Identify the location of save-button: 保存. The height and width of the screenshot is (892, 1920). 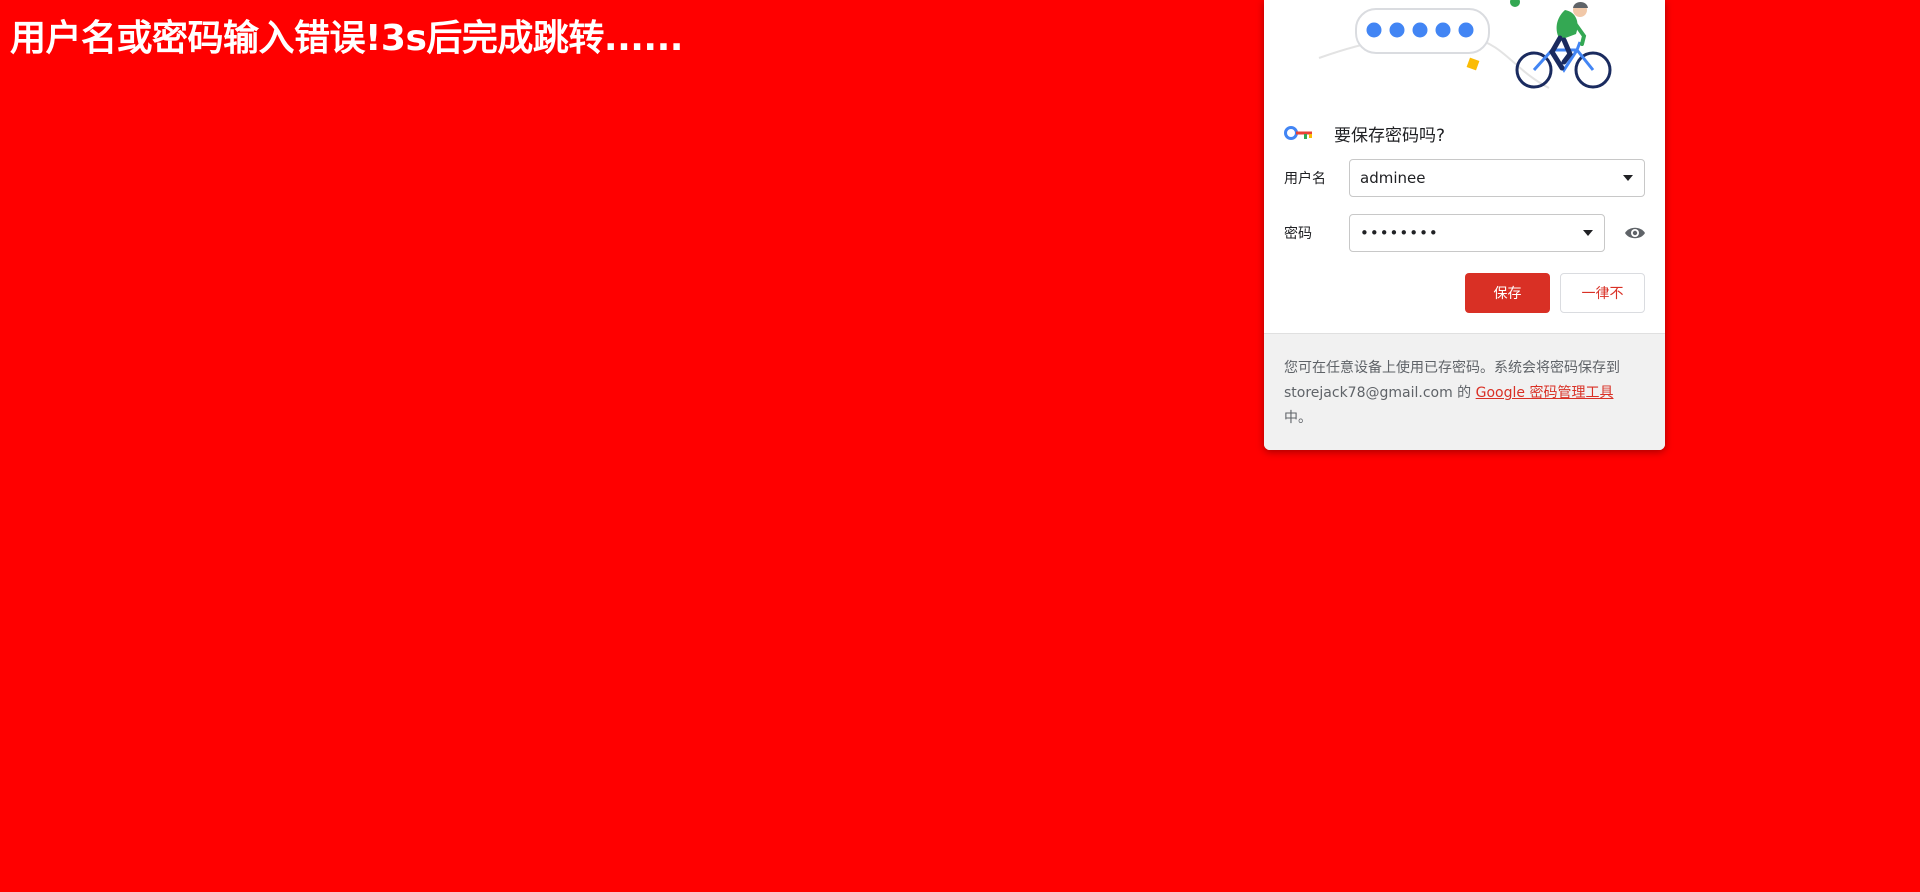
(1507, 293).